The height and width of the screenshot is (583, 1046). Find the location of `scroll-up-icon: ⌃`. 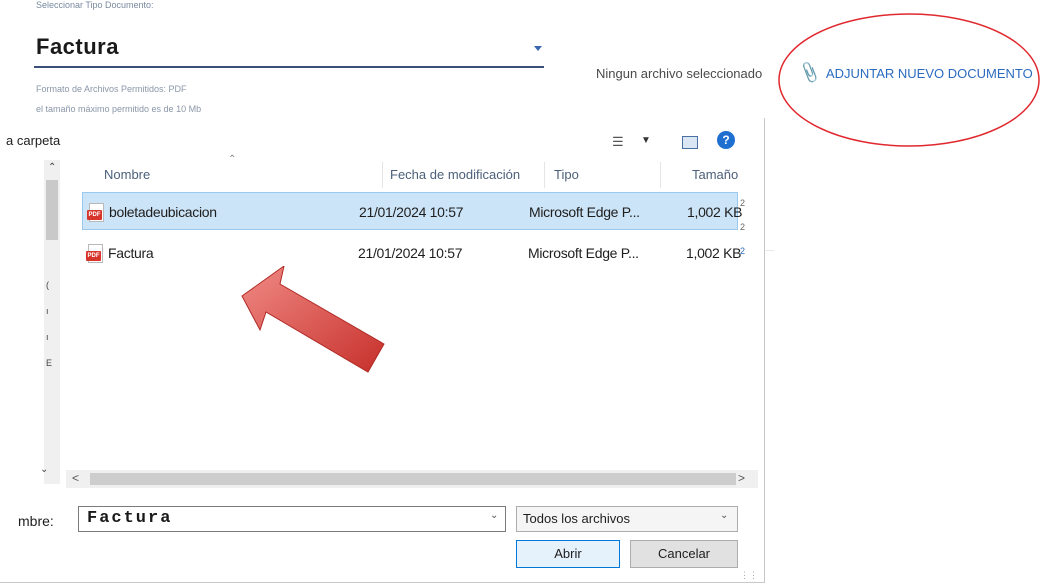

scroll-up-icon: ⌃ is located at coordinates (52, 167).